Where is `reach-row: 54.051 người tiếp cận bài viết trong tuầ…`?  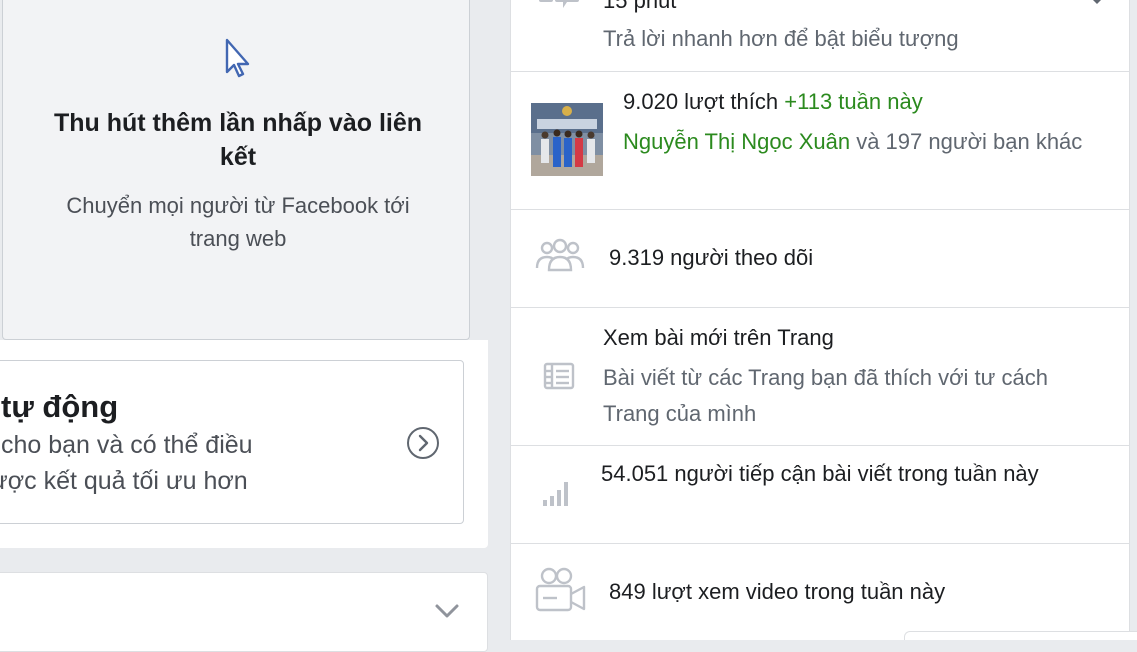 reach-row: 54.051 người tiếp cận bài viết trong tuầ… is located at coordinates (820, 495).